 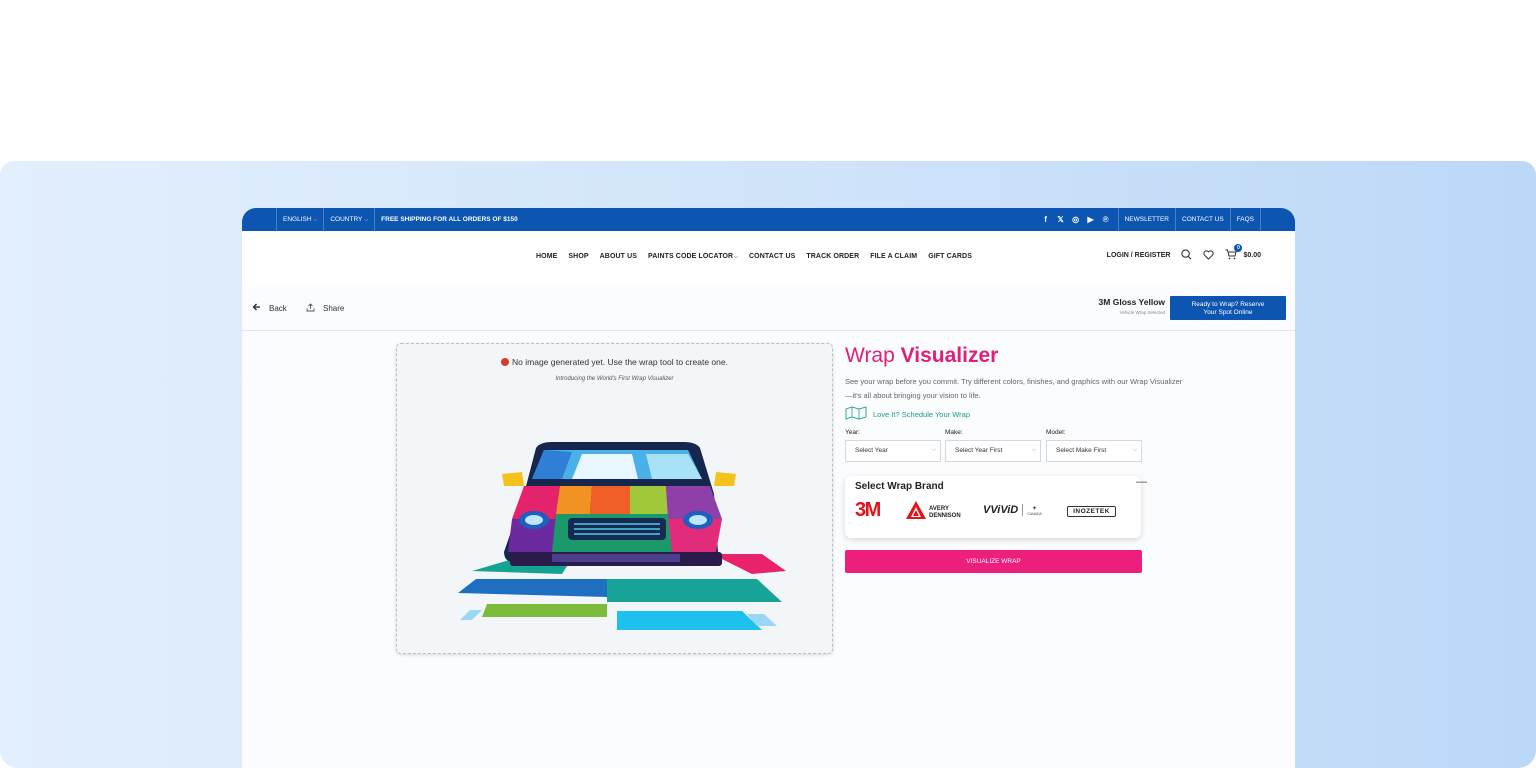 I want to click on country-select: COUNTRY ⌵, so click(x=350, y=219).